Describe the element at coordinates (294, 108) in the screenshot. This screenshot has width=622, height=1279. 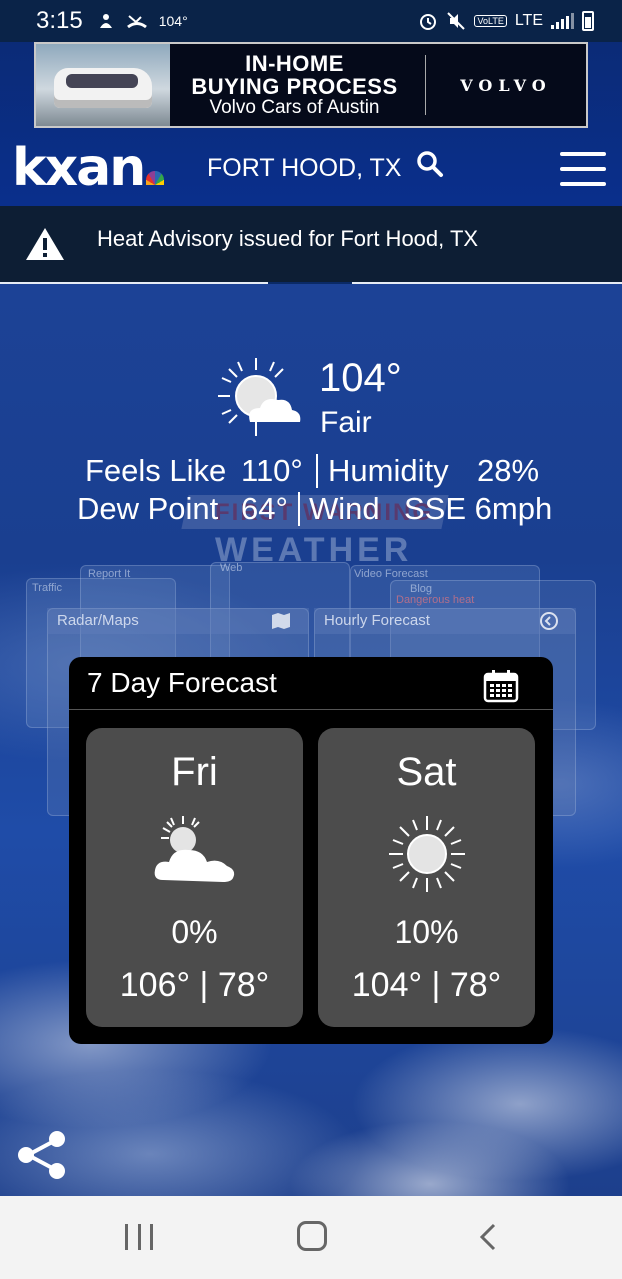
I see `ad-line3: Volvo Cars of Austin` at that location.